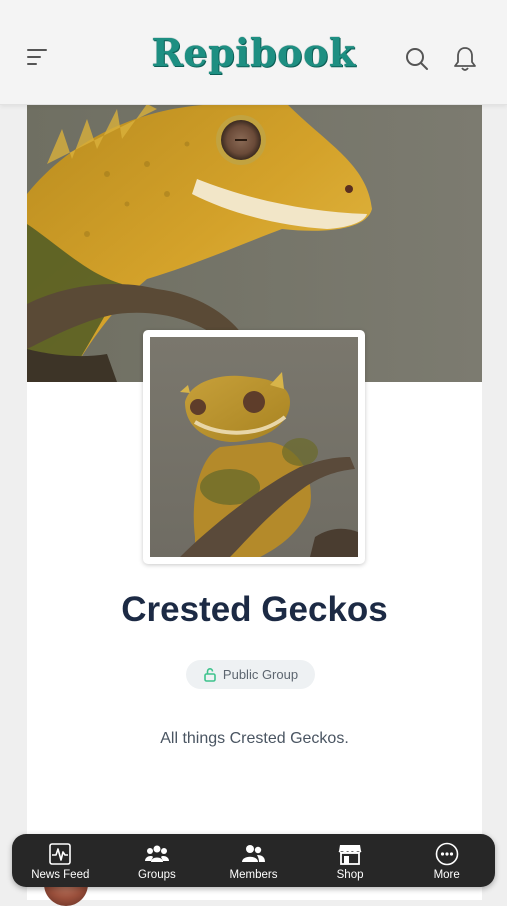 The image size is (507, 906). I want to click on group-name: Crested Geckos, so click(254, 609).